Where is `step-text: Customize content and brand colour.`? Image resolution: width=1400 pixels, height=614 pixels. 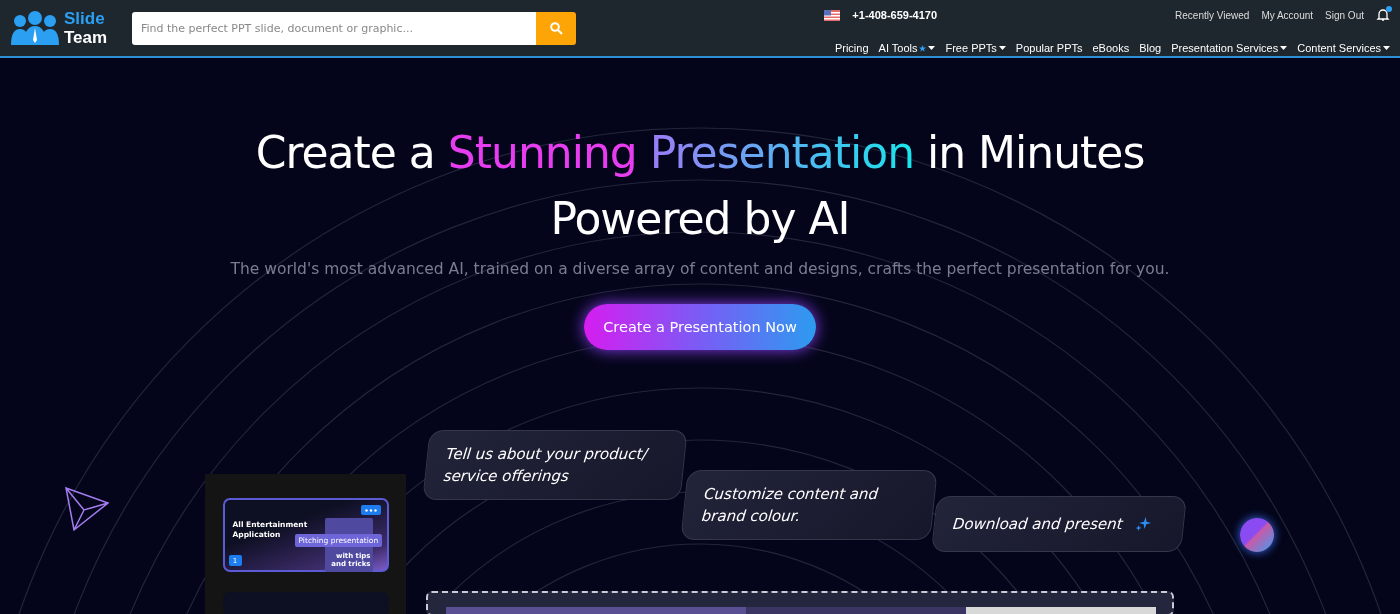 step-text: Customize content and brand colour. is located at coordinates (790, 505).